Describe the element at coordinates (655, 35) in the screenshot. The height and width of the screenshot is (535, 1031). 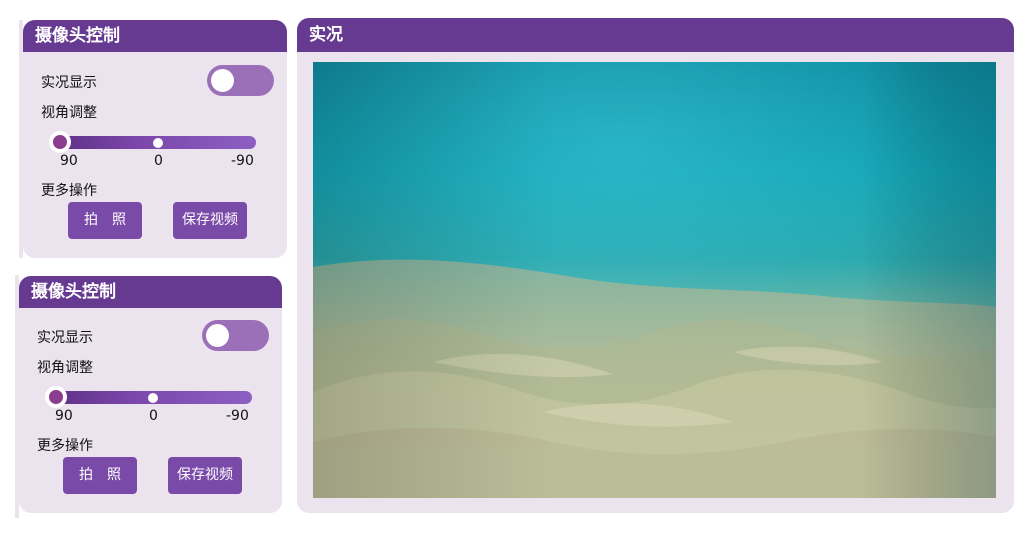
I see `live-view-title: 实况` at that location.